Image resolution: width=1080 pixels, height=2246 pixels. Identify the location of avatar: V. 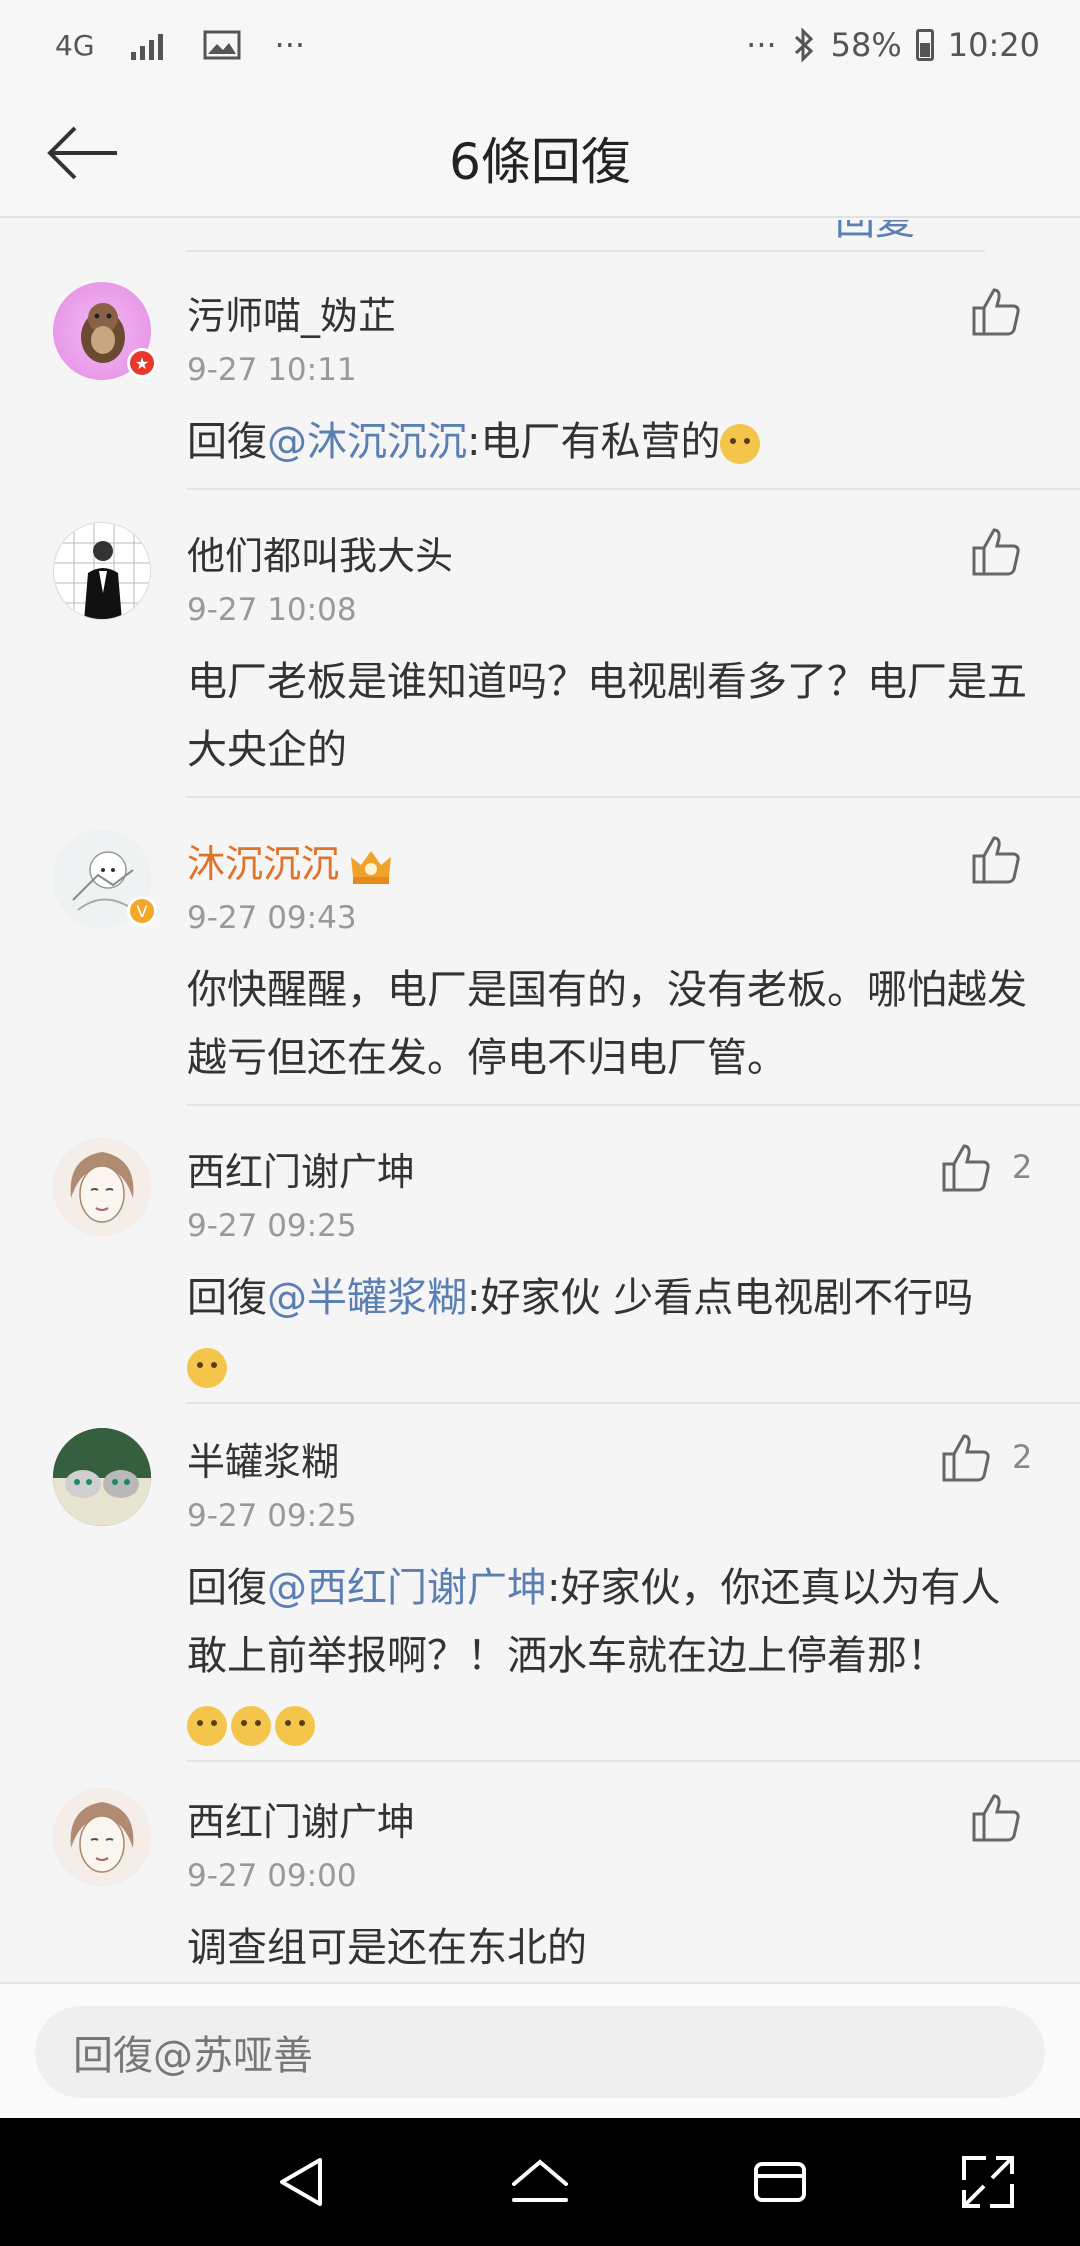
(105, 879).